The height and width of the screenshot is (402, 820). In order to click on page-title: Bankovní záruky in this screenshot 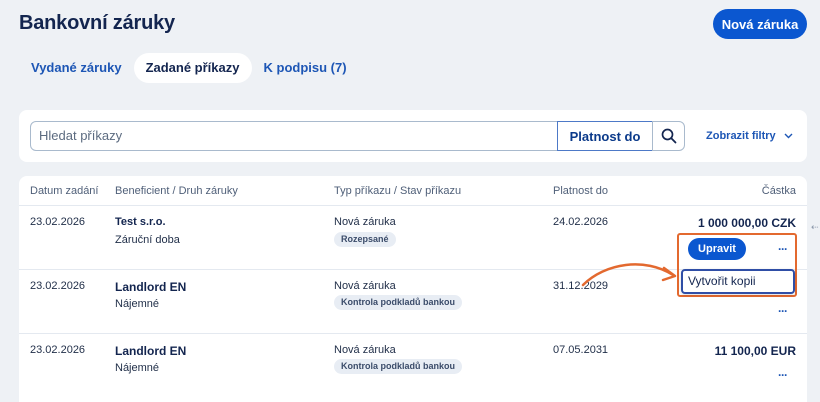, I will do `click(97, 23)`.